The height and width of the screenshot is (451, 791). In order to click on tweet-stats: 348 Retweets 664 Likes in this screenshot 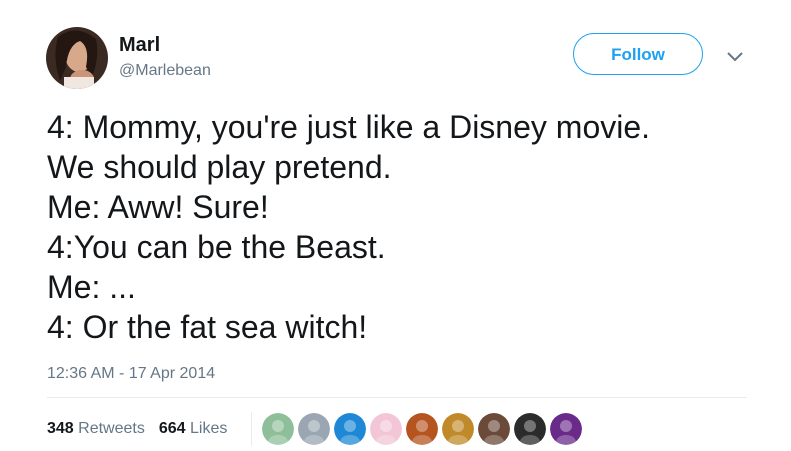, I will do `click(144, 429)`.